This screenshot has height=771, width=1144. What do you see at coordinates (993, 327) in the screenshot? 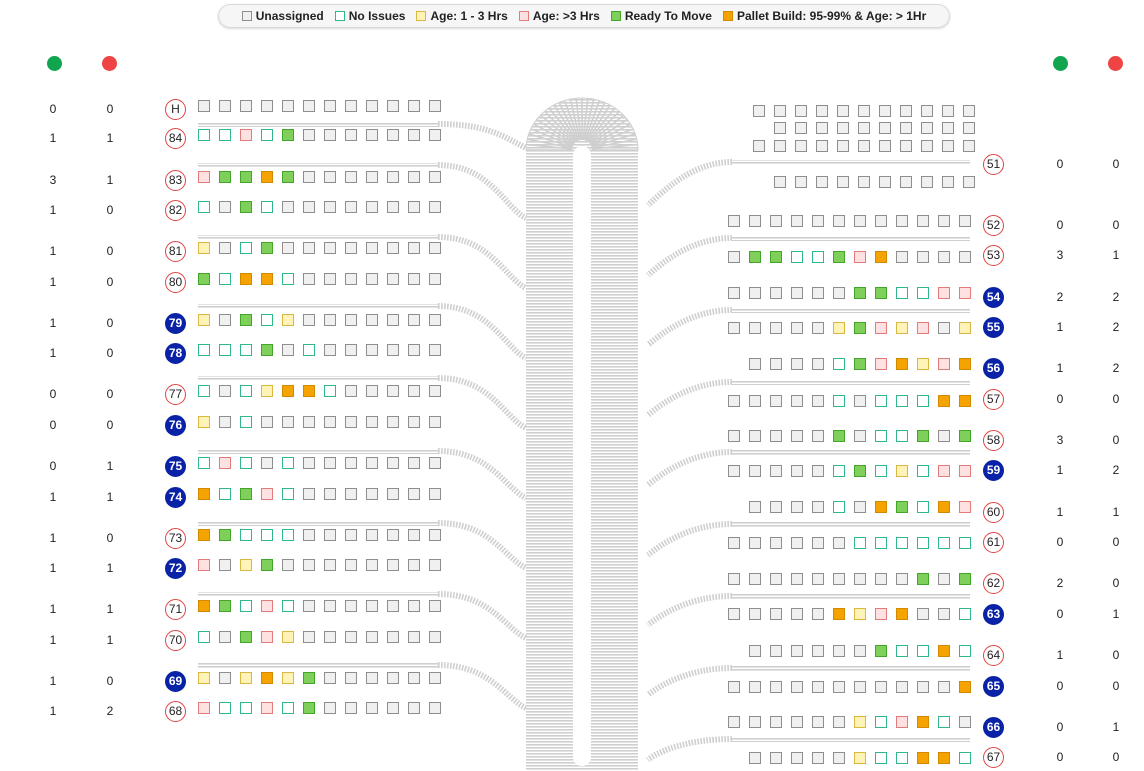
I see `door-badge-55: 55` at bounding box center [993, 327].